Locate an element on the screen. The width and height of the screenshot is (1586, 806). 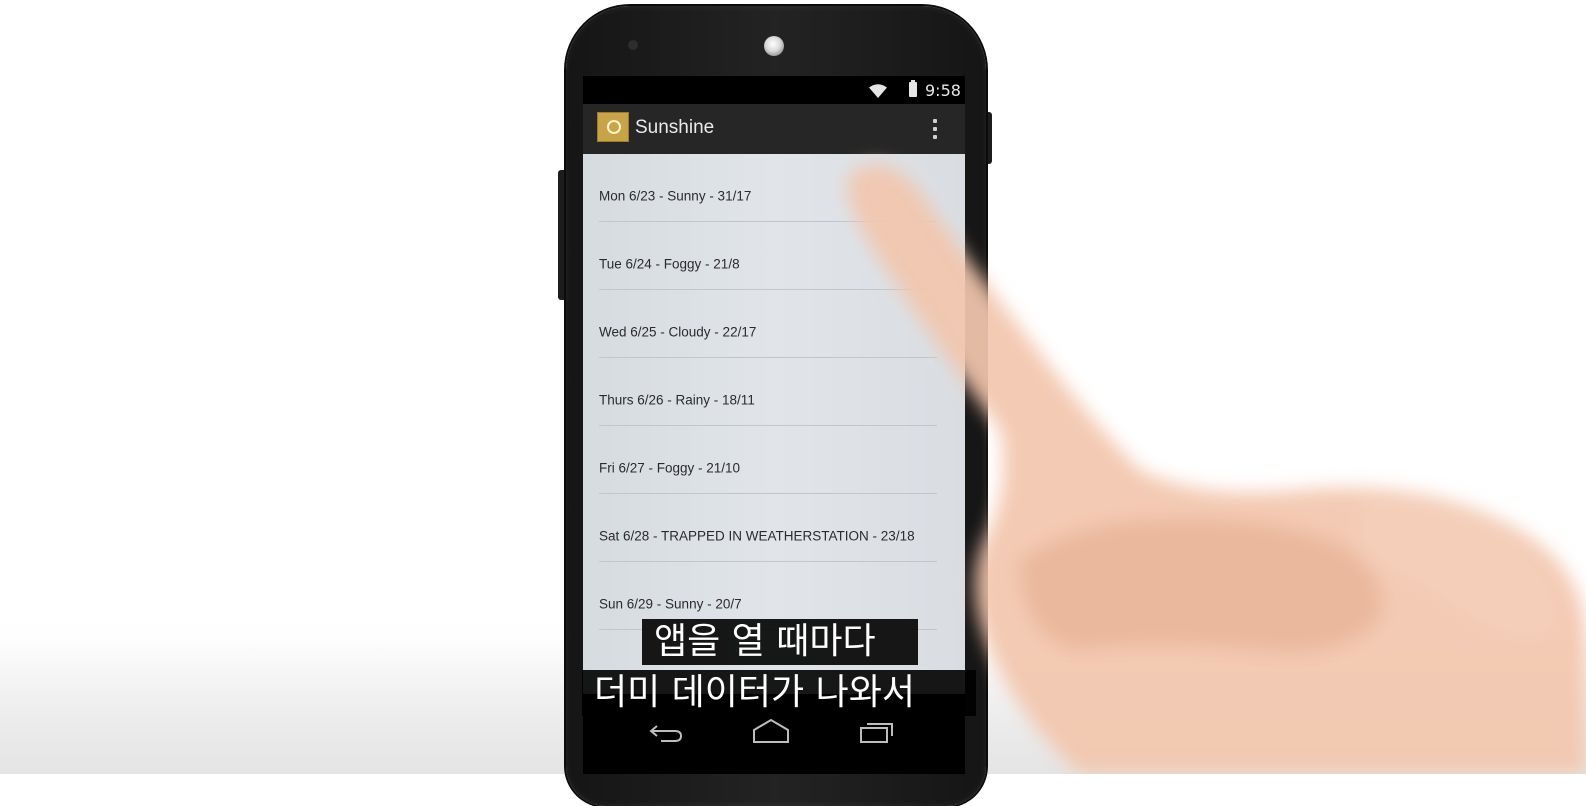
power-button is located at coordinates (989, 138).